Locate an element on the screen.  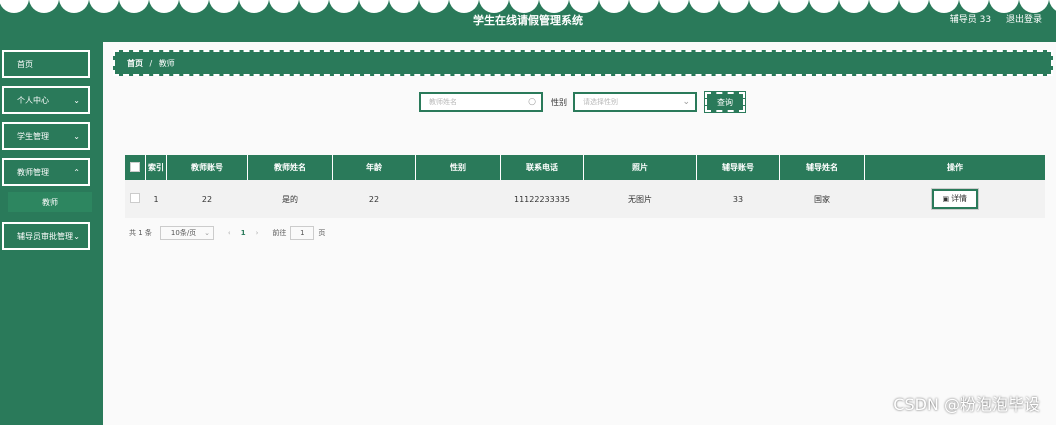
table-row: 1 22 是的 22 11122233335 无图片 33 国家 ▣ 详情 is located at coordinates (585, 199).